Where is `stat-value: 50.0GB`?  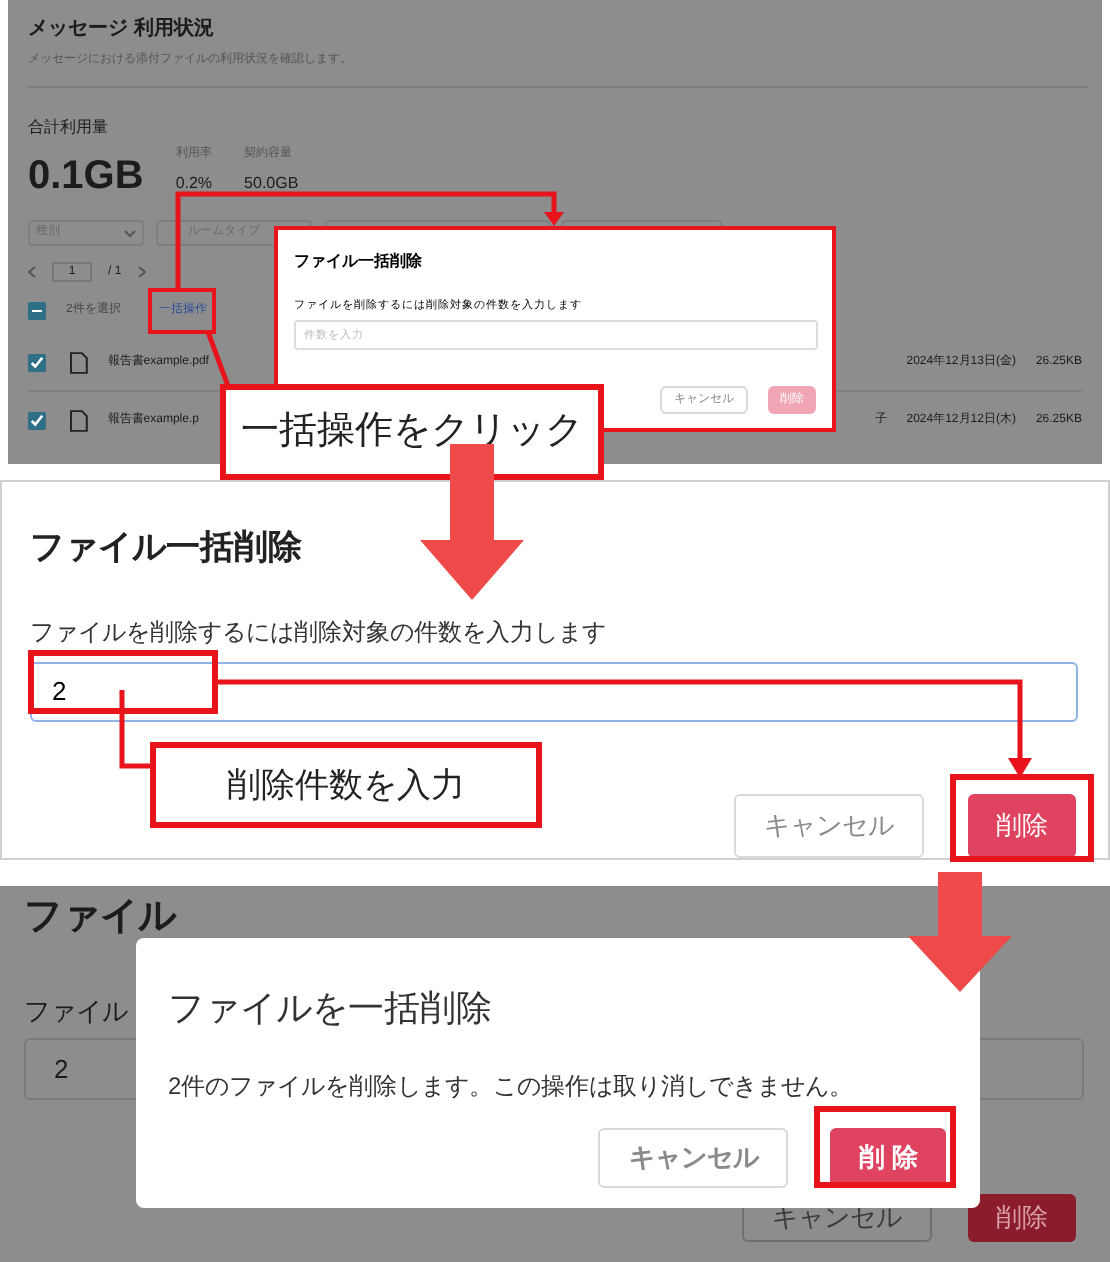 stat-value: 50.0GB is located at coordinates (271, 184).